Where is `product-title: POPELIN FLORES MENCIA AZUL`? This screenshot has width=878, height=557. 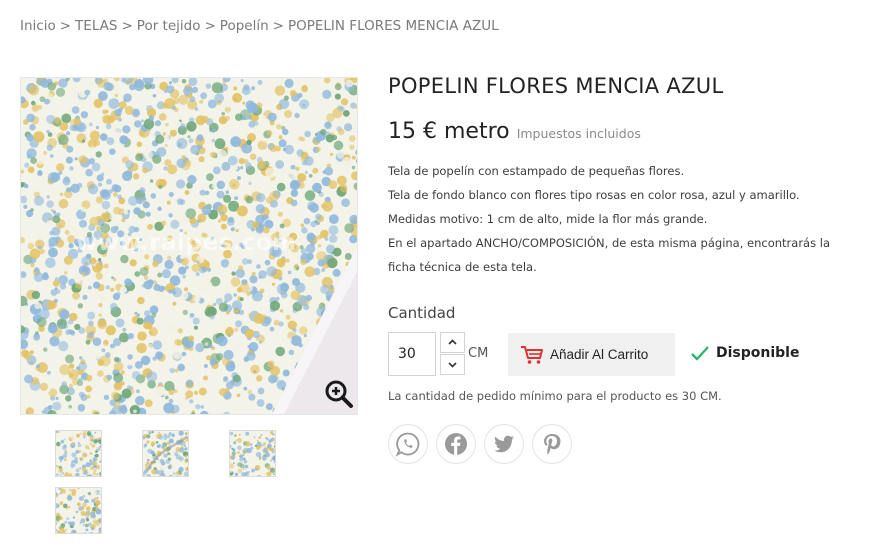 product-title: POPELIN FLORES MENCIA AZUL is located at coordinates (556, 86).